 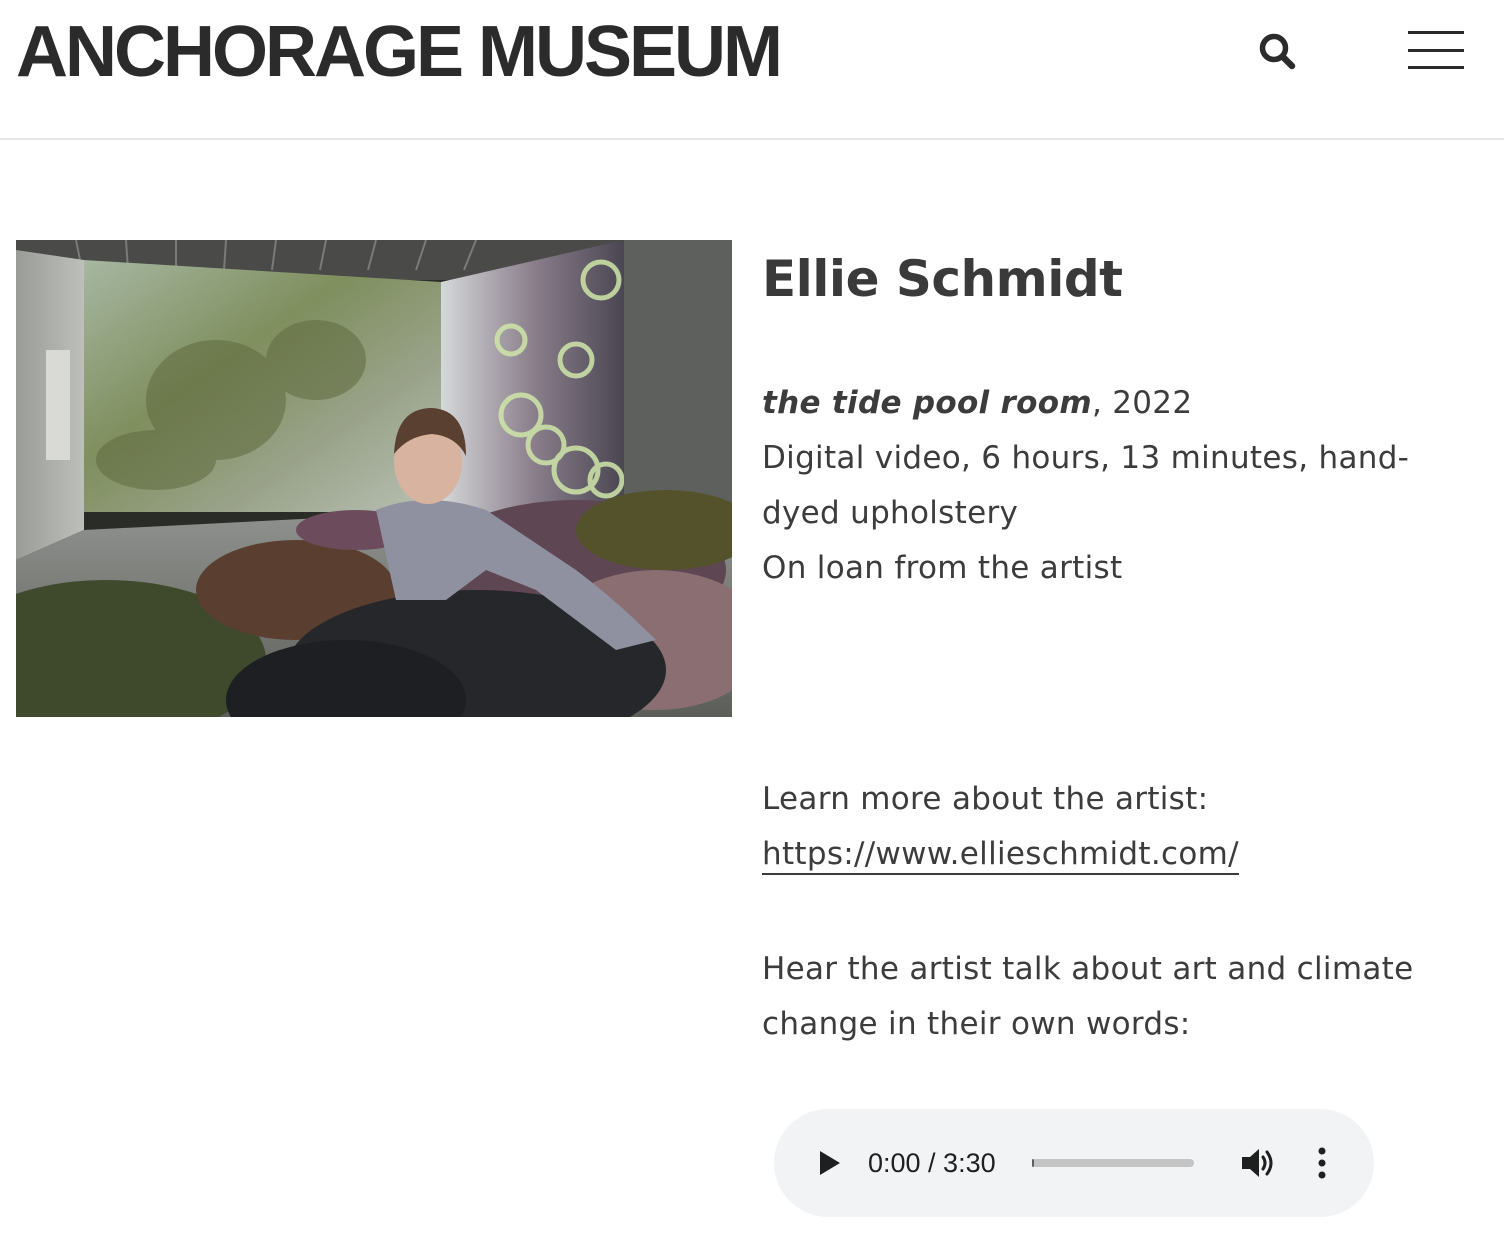 What do you see at coordinates (399, 52) in the screenshot?
I see `site-logo: ANCHORAGE MUSEUM` at bounding box center [399, 52].